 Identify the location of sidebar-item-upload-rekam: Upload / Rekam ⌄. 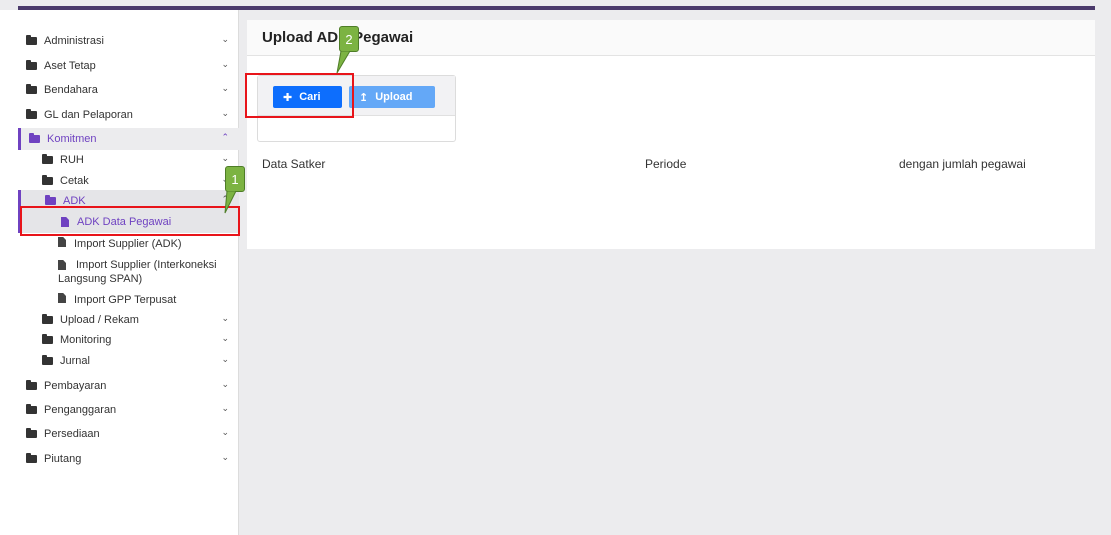
(128, 320).